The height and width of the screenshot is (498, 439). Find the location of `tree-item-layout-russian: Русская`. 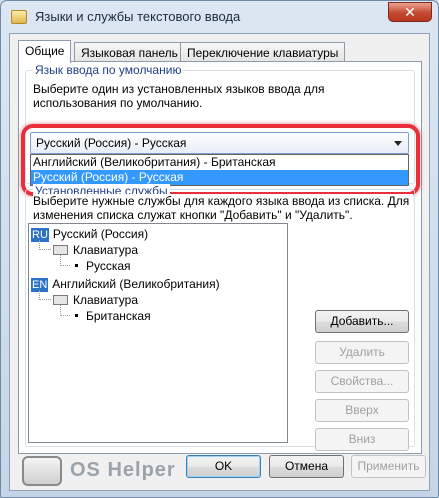

tree-item-layout-russian: Русская is located at coordinates (103, 266).